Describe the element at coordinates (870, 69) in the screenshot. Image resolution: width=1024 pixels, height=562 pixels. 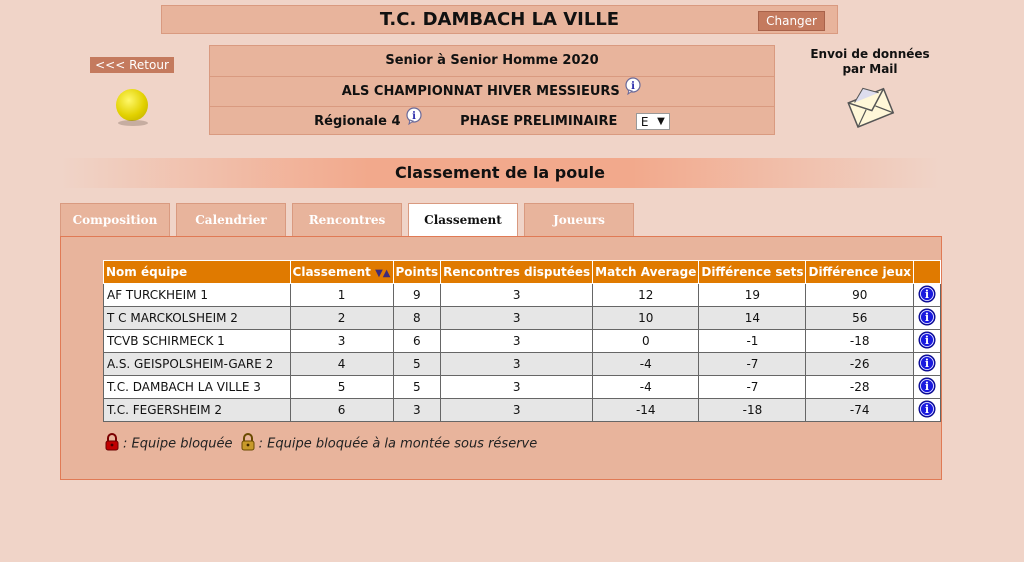
I see `mail-label-line2: par Mail` at that location.